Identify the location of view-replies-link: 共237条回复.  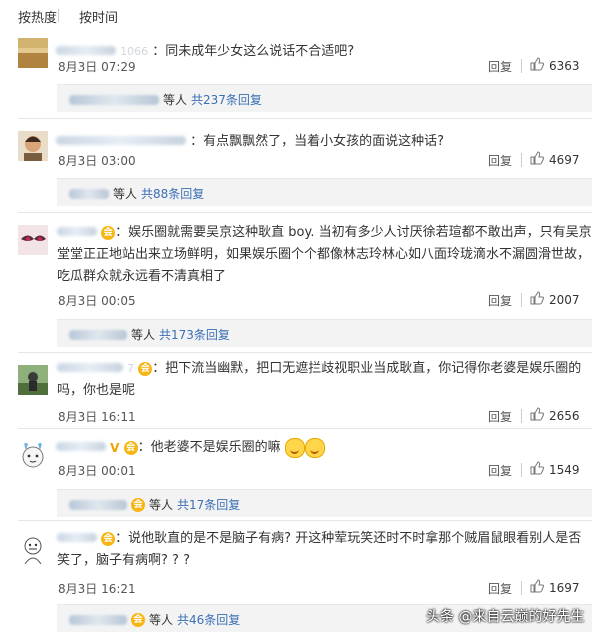
(226, 99).